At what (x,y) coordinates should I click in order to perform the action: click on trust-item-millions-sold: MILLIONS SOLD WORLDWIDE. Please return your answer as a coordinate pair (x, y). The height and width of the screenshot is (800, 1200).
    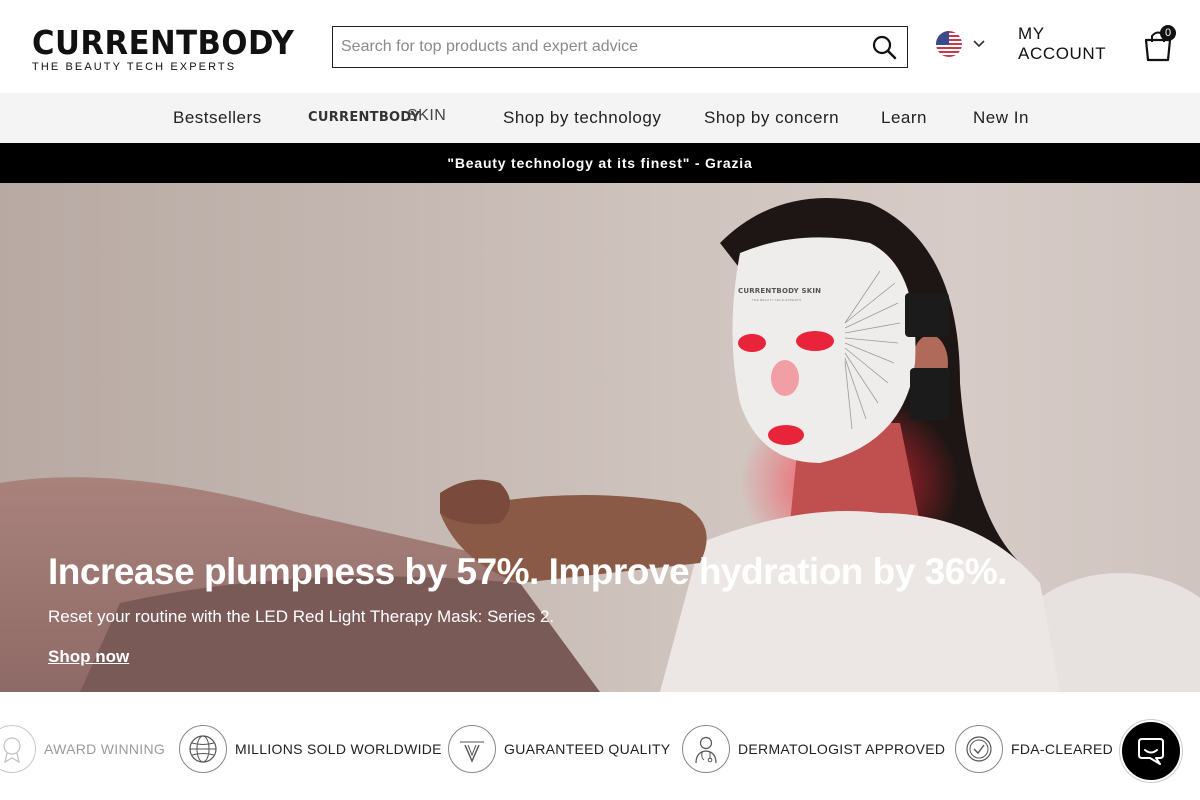
    Looking at the image, I should click on (310, 749).